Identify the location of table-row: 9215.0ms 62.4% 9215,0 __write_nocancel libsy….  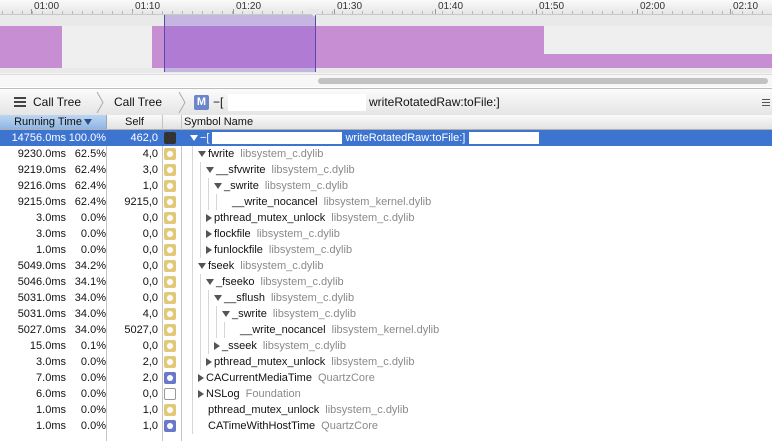
(386, 202).